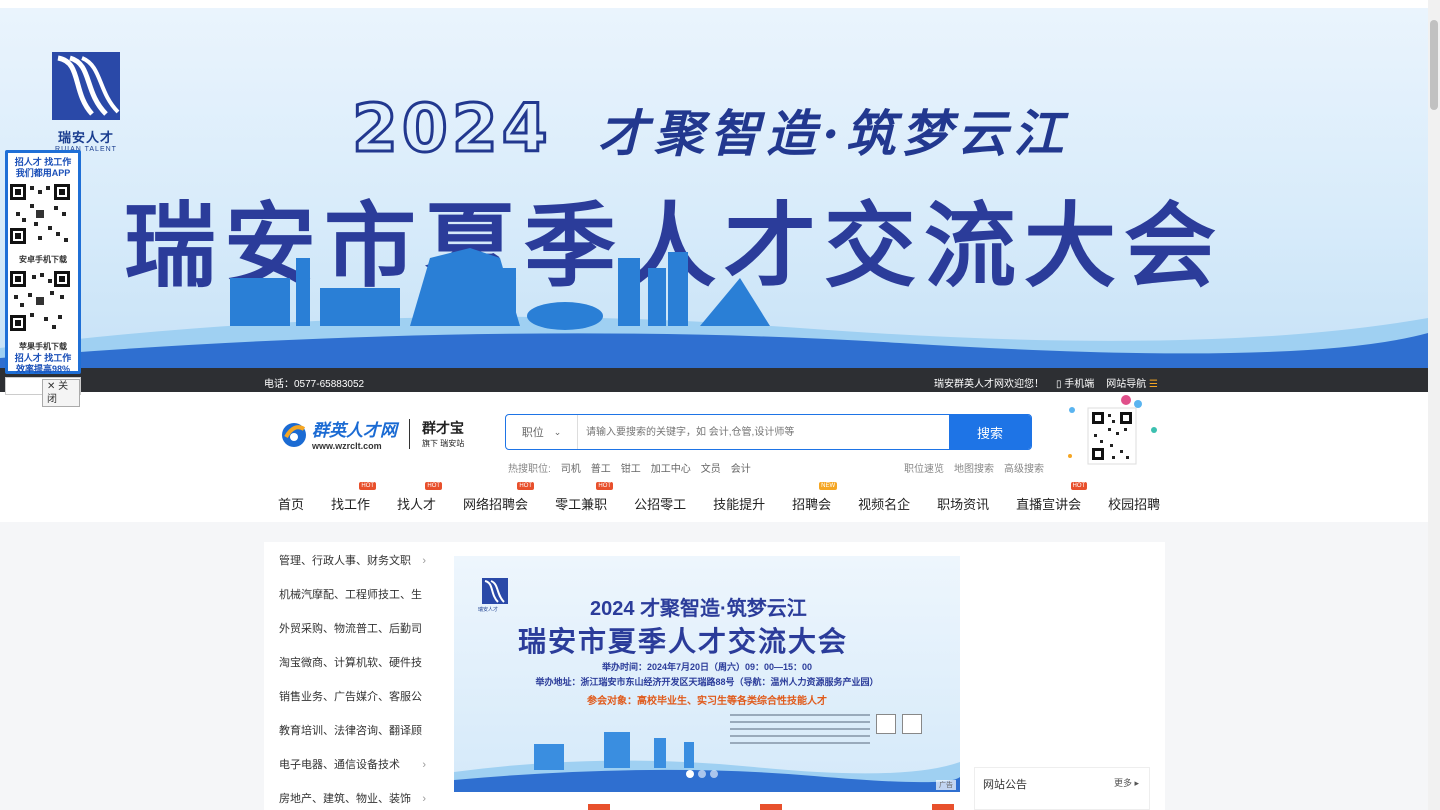 The image size is (1440, 810). I want to click on ruian-talent-logo: 瑞安人才 RUIAN TALENT, so click(86, 102).